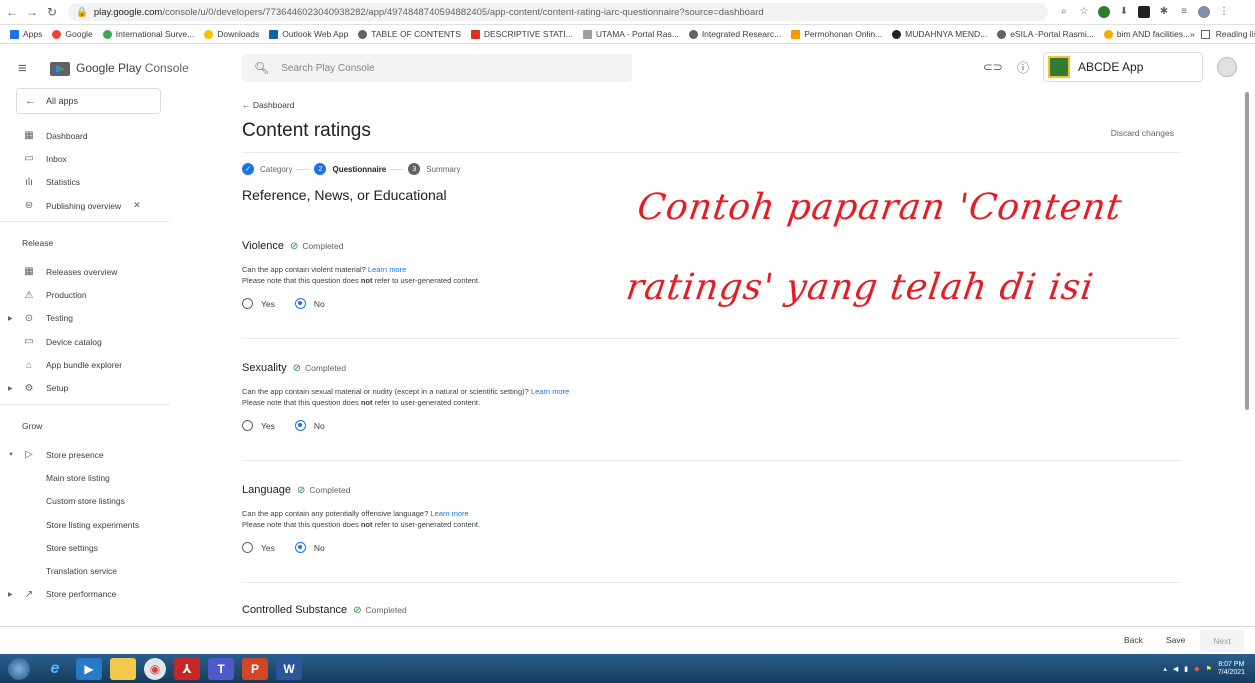  Describe the element at coordinates (860, 287) in the screenshot. I see `annotation-line-2: ratings' yang telah di isi` at that location.